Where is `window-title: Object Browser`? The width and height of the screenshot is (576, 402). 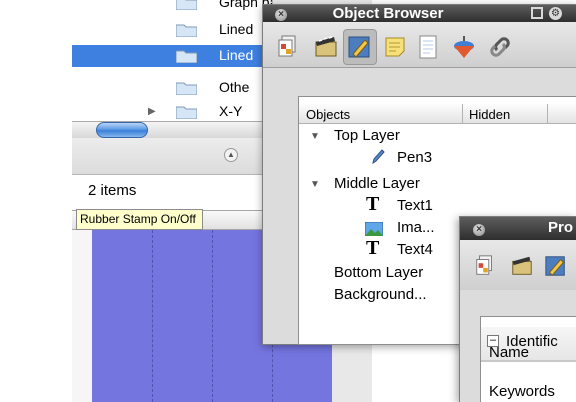 window-title: Object Browser is located at coordinates (388, 13).